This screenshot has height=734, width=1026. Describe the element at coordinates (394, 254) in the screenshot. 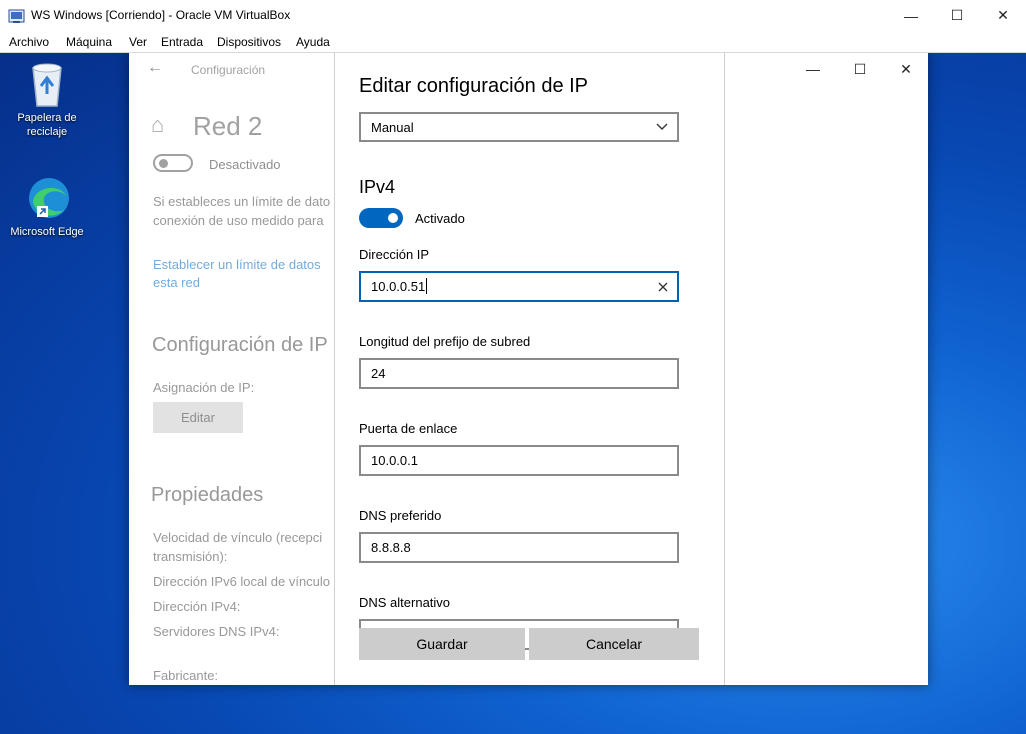

I see `ip-address-label: Dirección IP` at that location.